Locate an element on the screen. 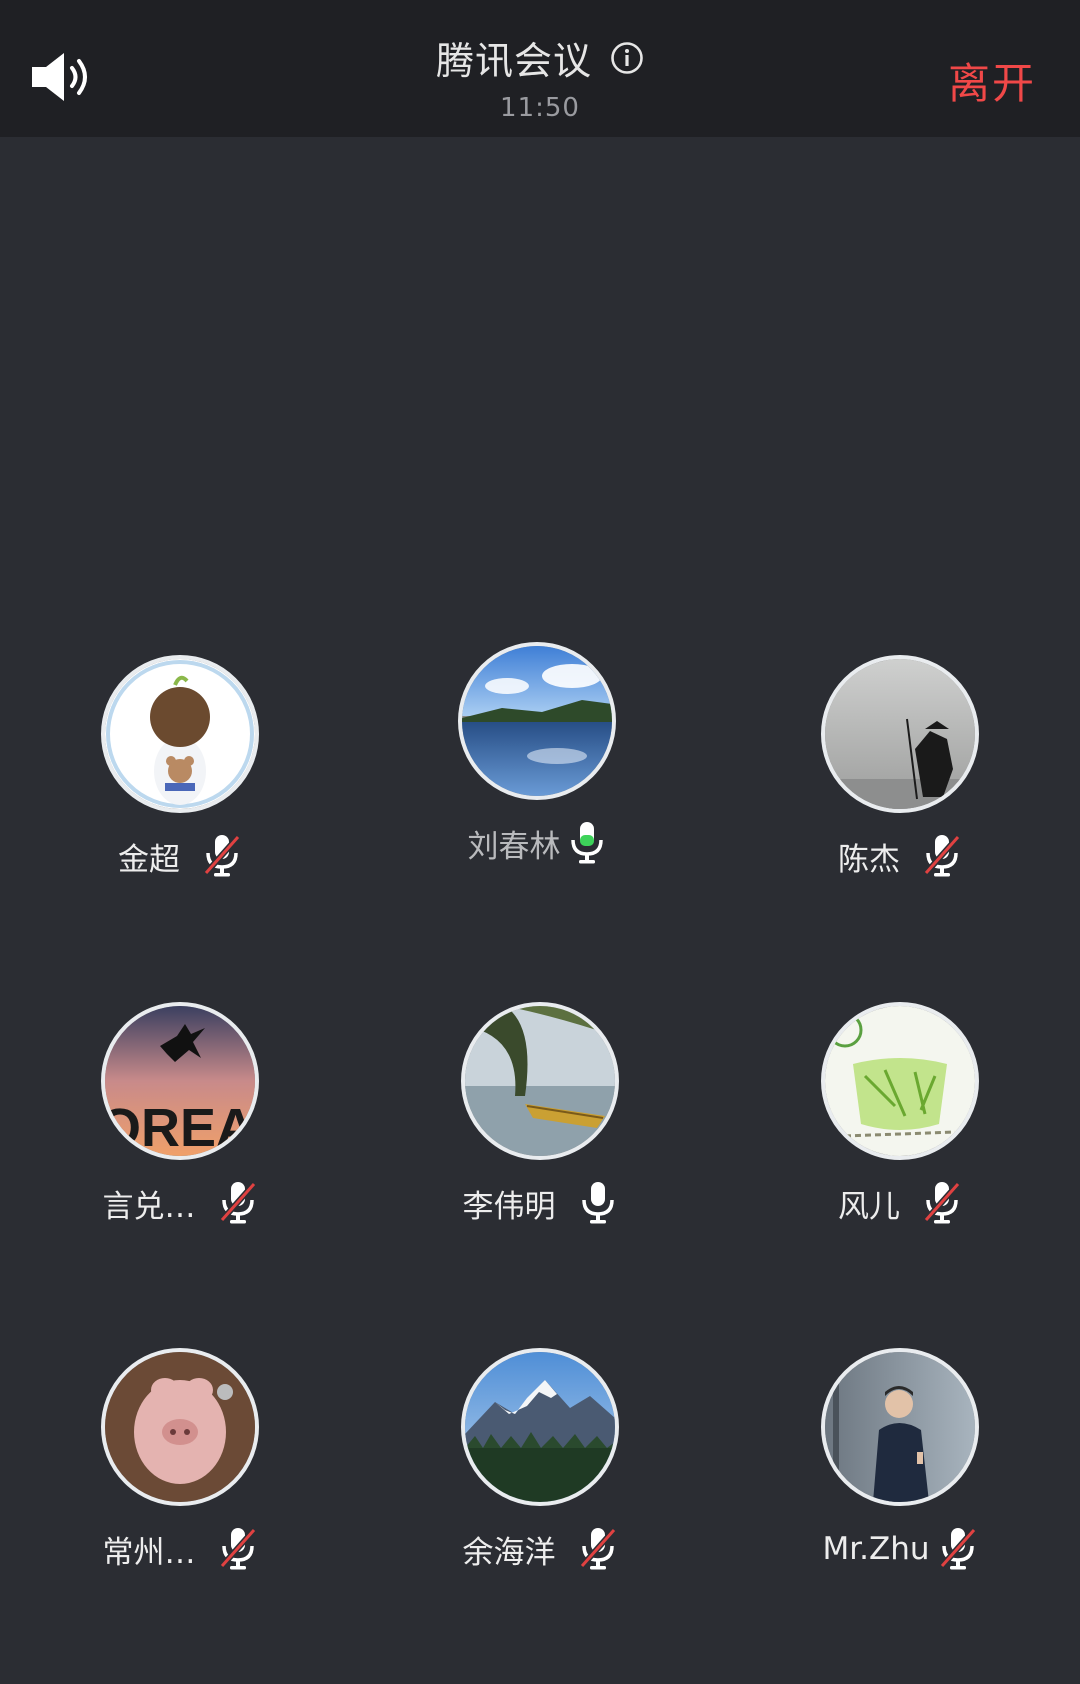 The height and width of the screenshot is (1684, 1080). name-row: Mr.Zhu is located at coordinates (900, 1549).